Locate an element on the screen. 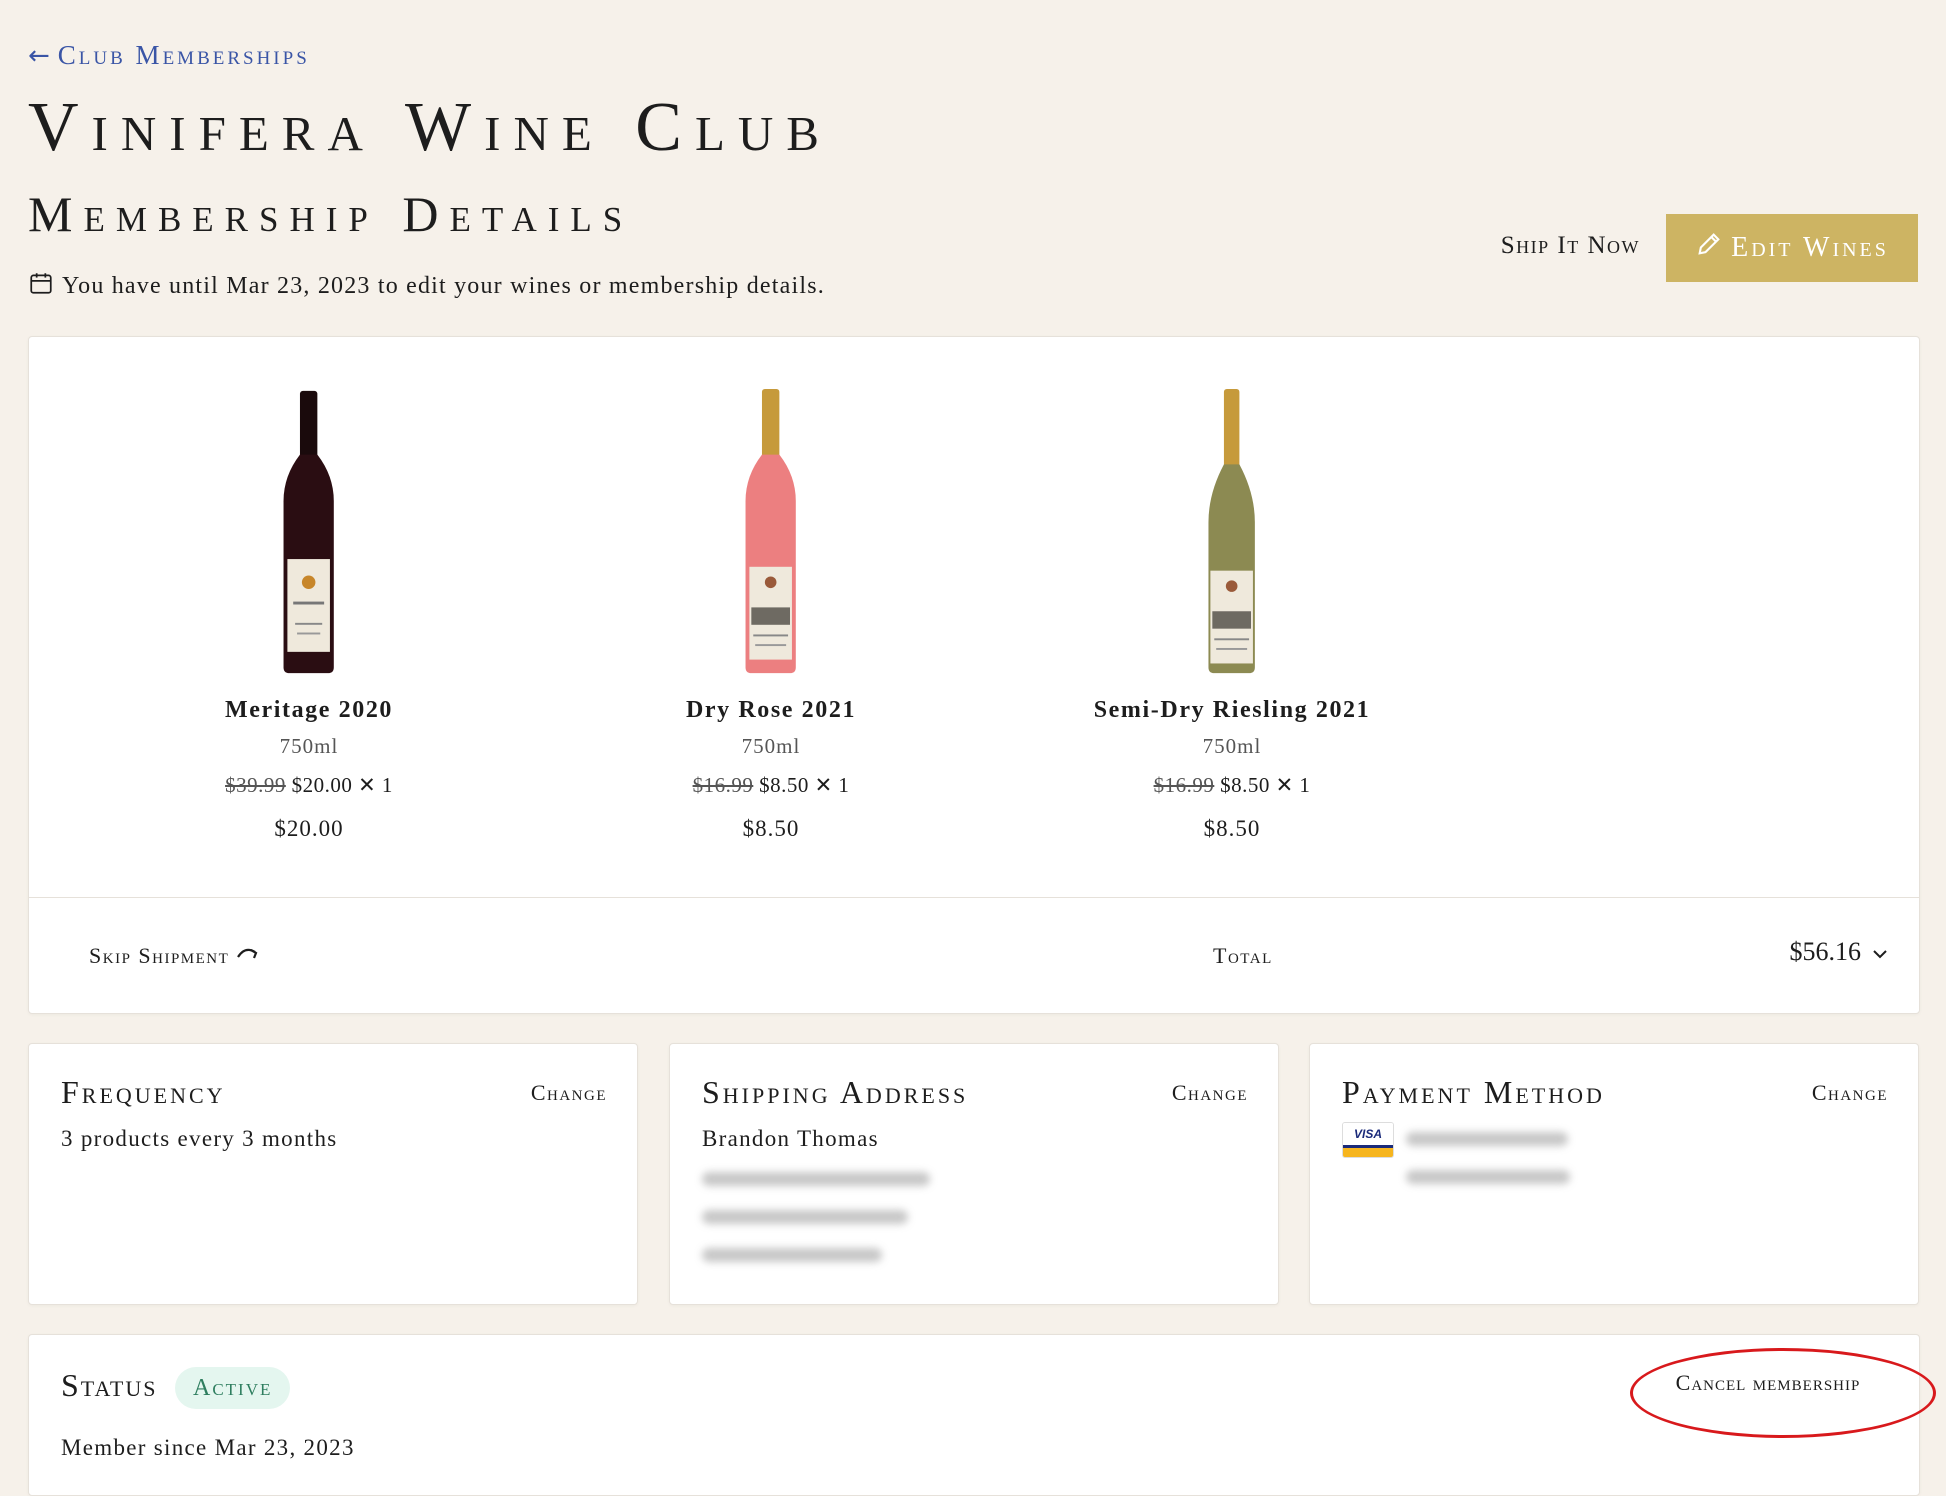 This screenshot has height=1496, width=1946. visa-card-icon: VISA is located at coordinates (1368, 1140).